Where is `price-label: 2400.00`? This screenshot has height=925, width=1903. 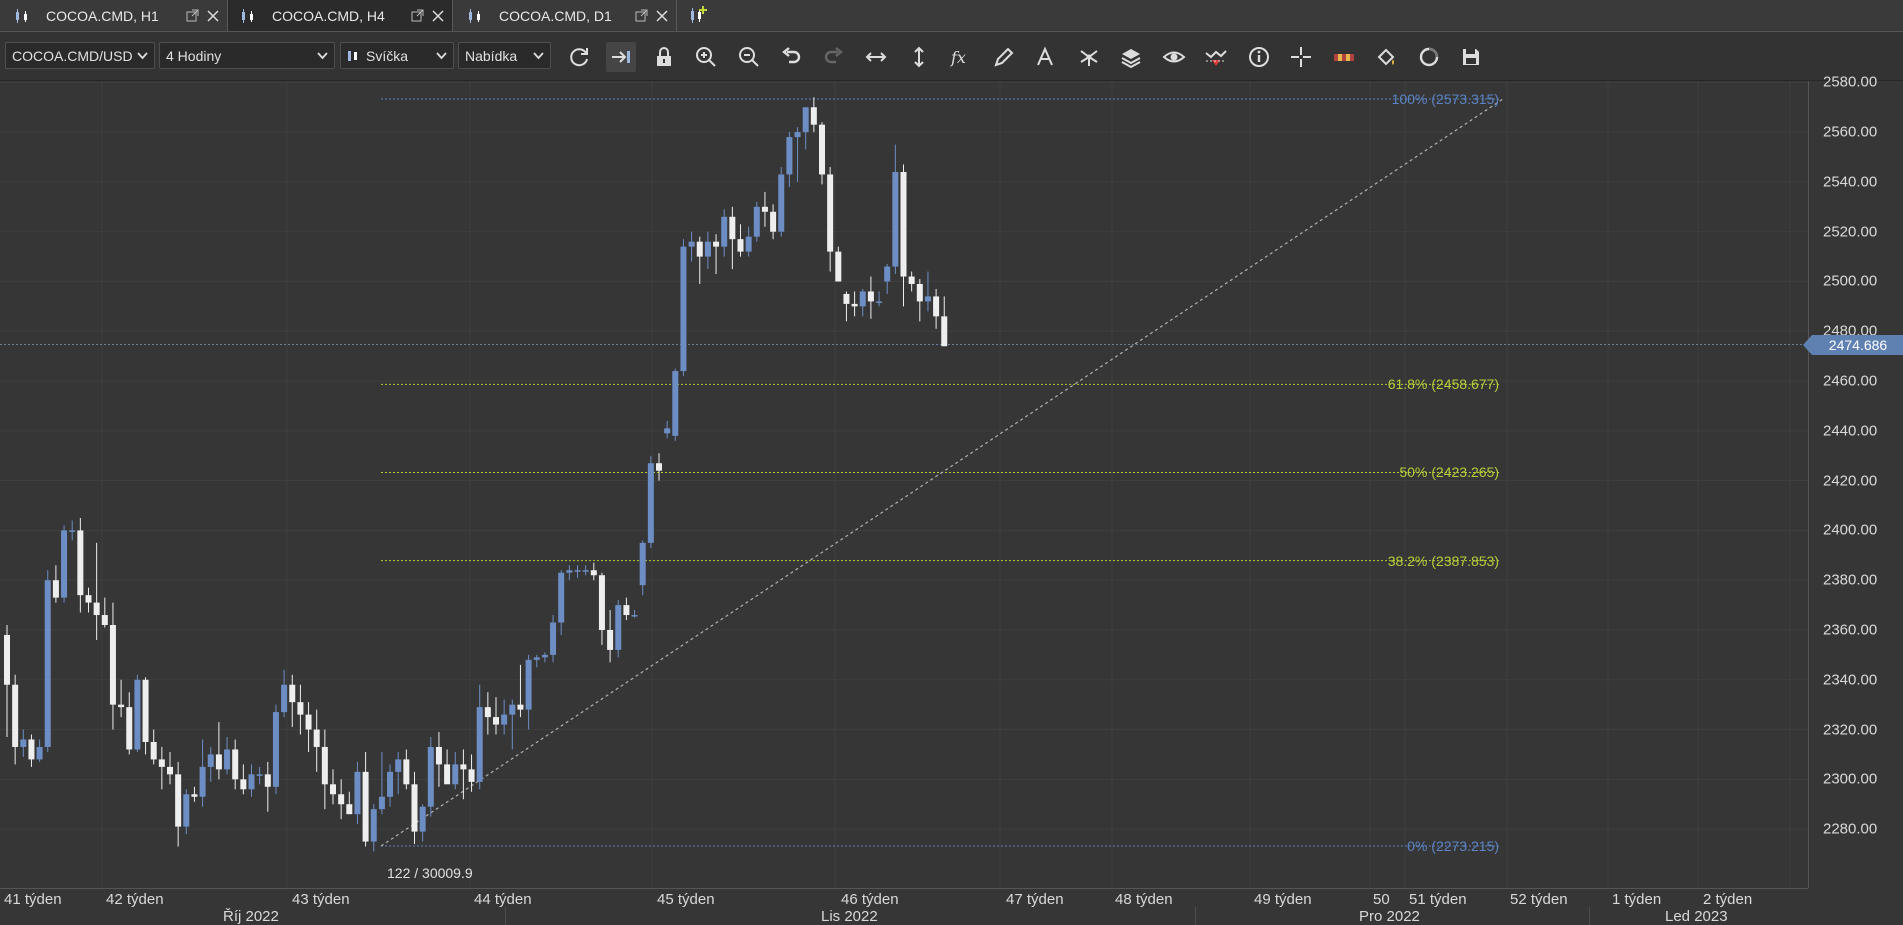 price-label: 2400.00 is located at coordinates (1850, 530).